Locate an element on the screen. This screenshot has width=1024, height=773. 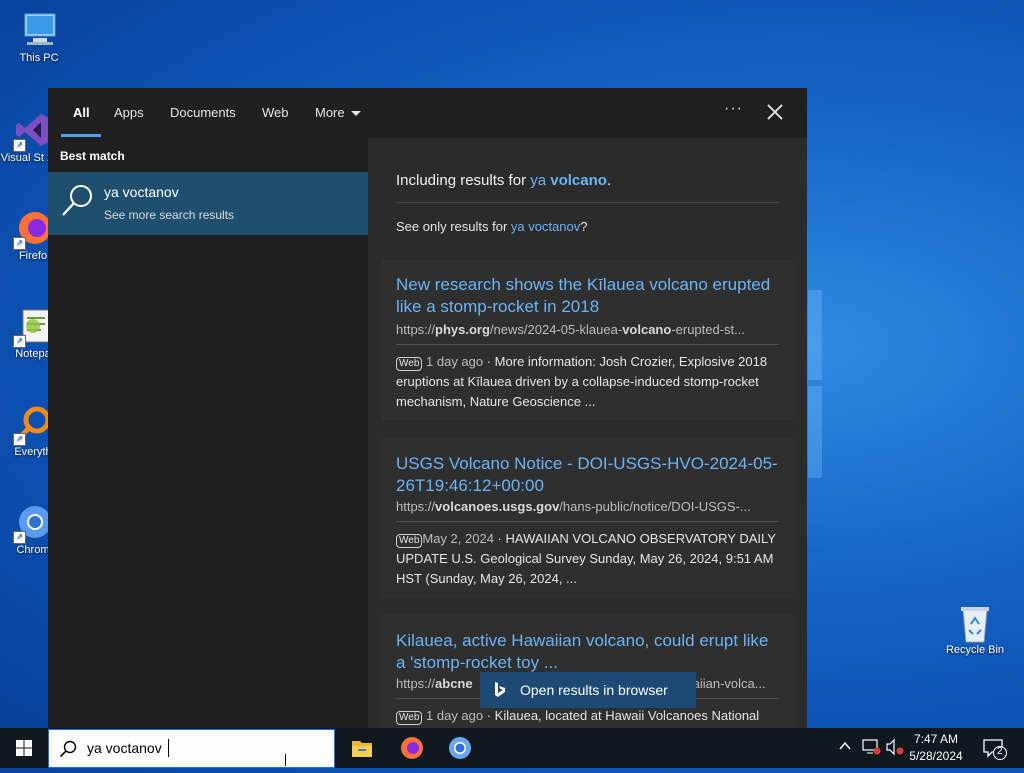
corrected-query-part: ya is located at coordinates (540, 180).